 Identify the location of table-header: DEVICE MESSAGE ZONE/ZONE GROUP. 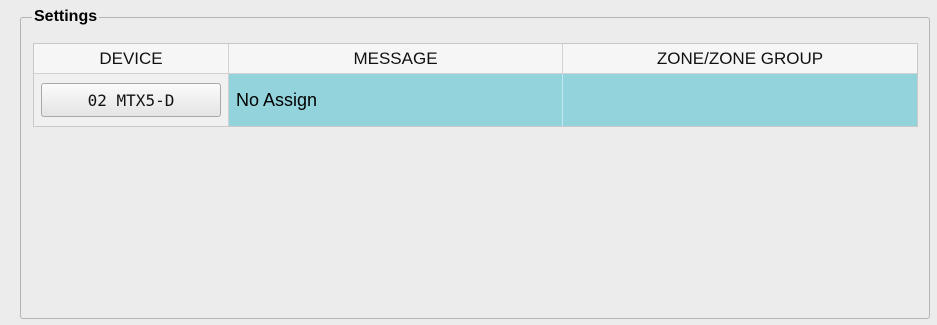
(475, 59).